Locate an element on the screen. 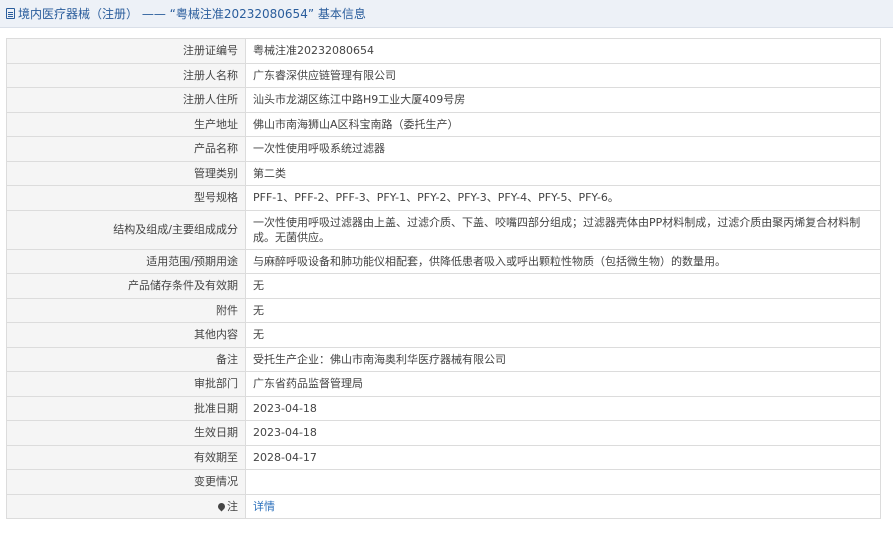  table-row: 产品储存条件及有效期 无 is located at coordinates (443, 286).